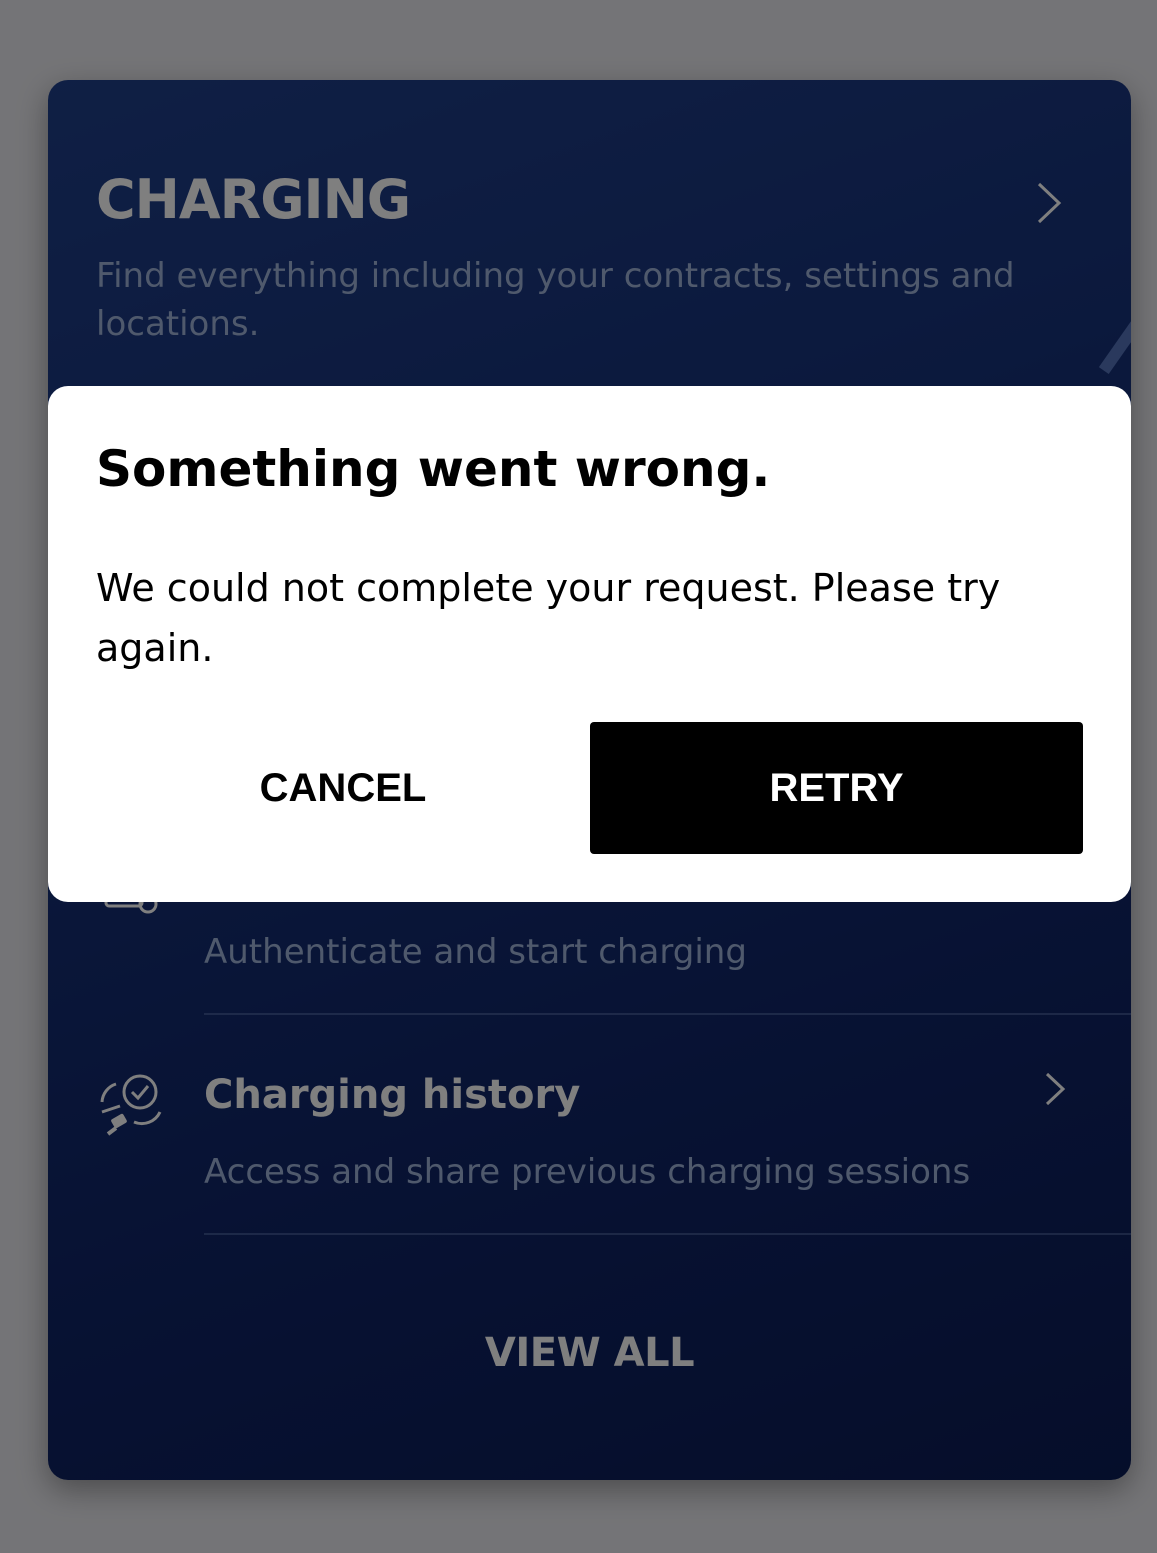 The height and width of the screenshot is (1553, 1157). I want to click on dialog-title: Something went wrong., so click(433, 469).